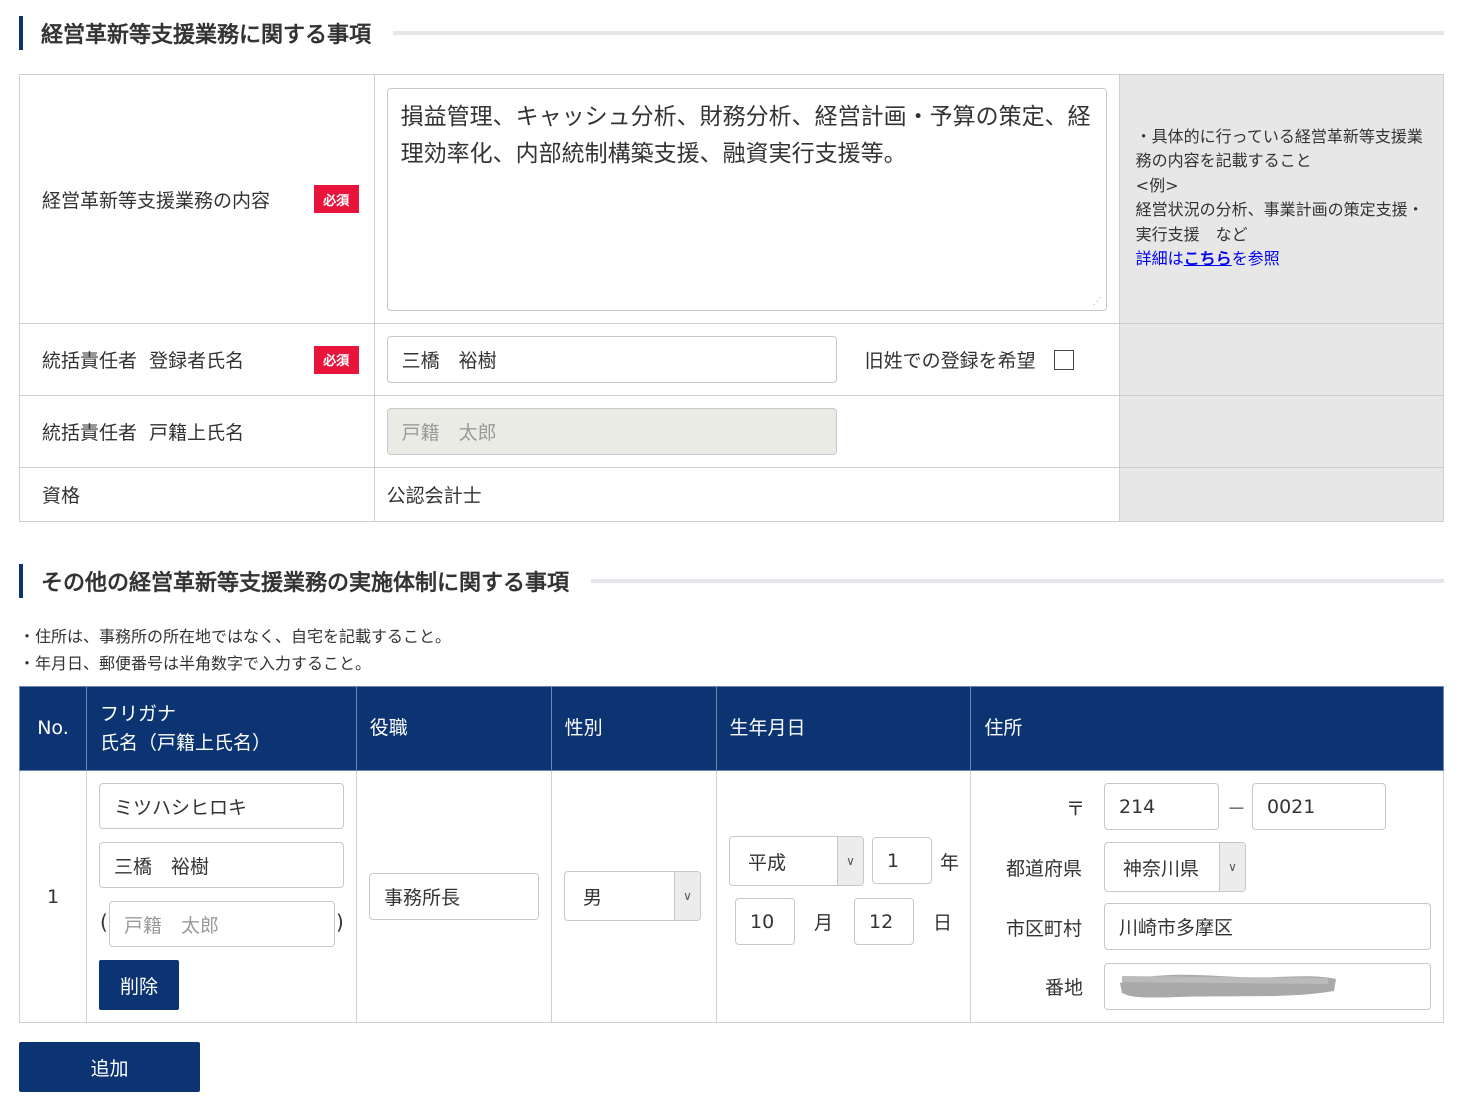  I want to click on paren-close: ), so click(340, 922).